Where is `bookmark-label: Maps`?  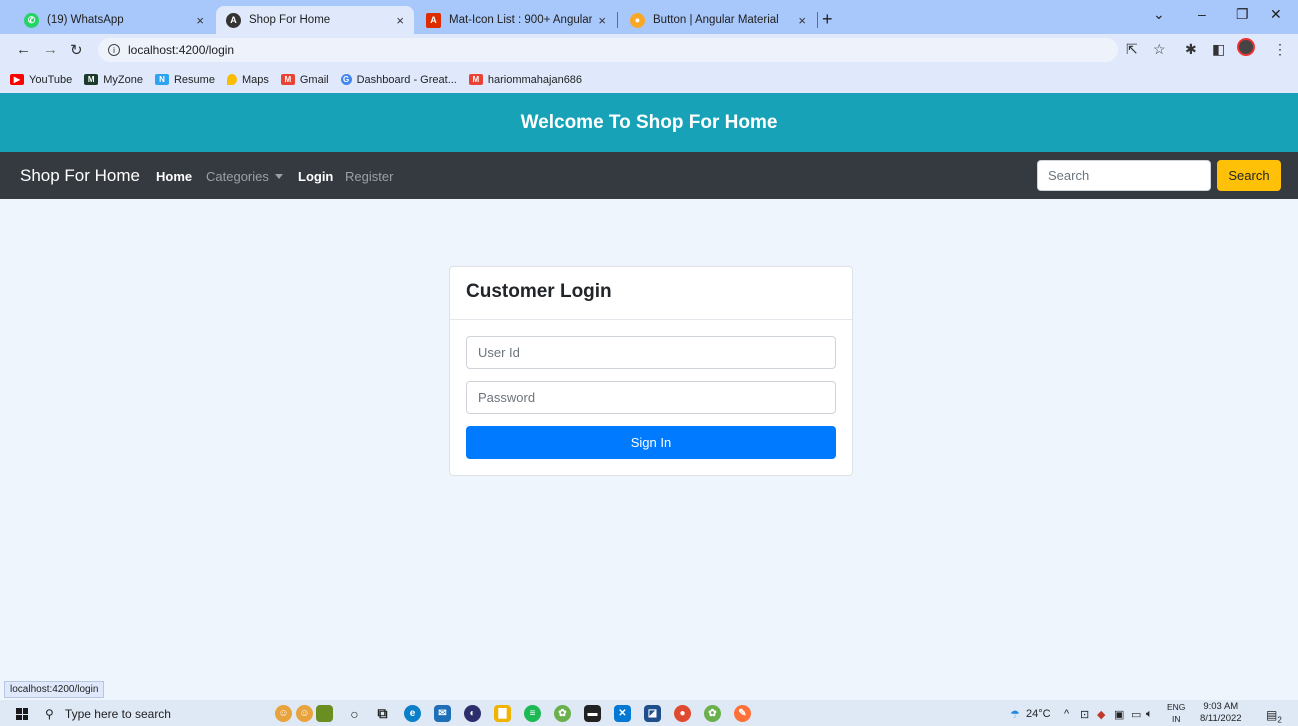
bookmark-label: Maps is located at coordinates (255, 79).